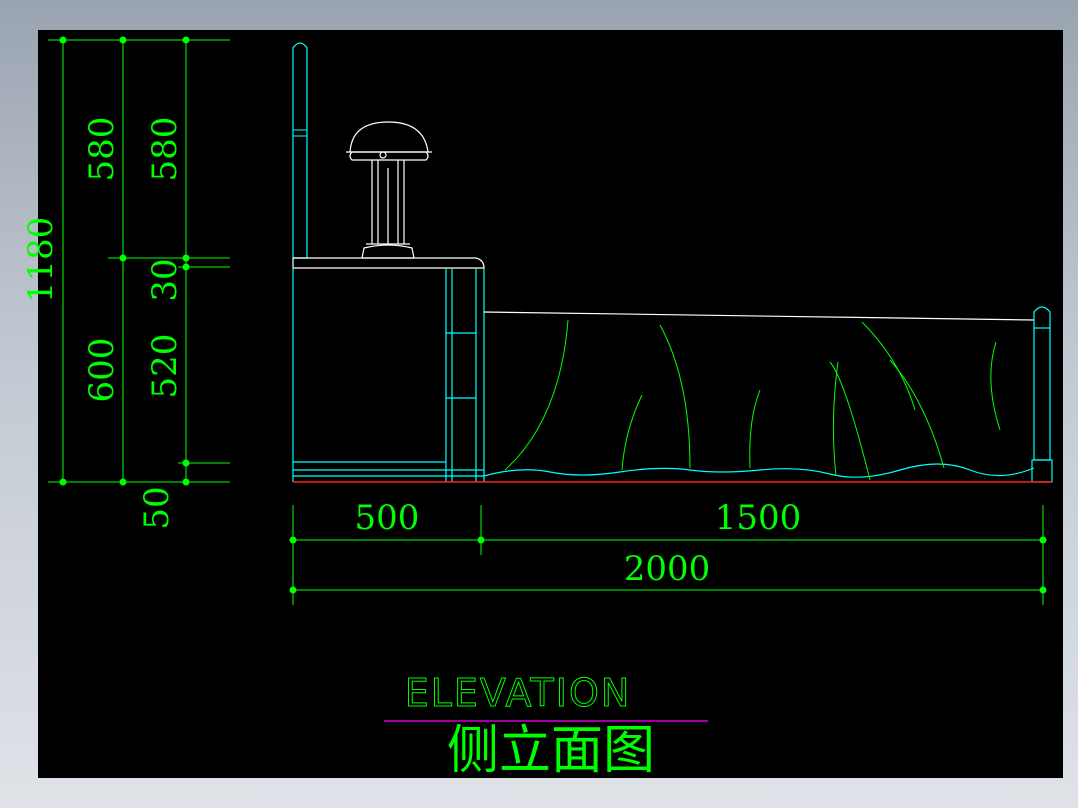 This screenshot has height=808, width=1078. I want to click on dim-label-50: 50, so click(157, 507).